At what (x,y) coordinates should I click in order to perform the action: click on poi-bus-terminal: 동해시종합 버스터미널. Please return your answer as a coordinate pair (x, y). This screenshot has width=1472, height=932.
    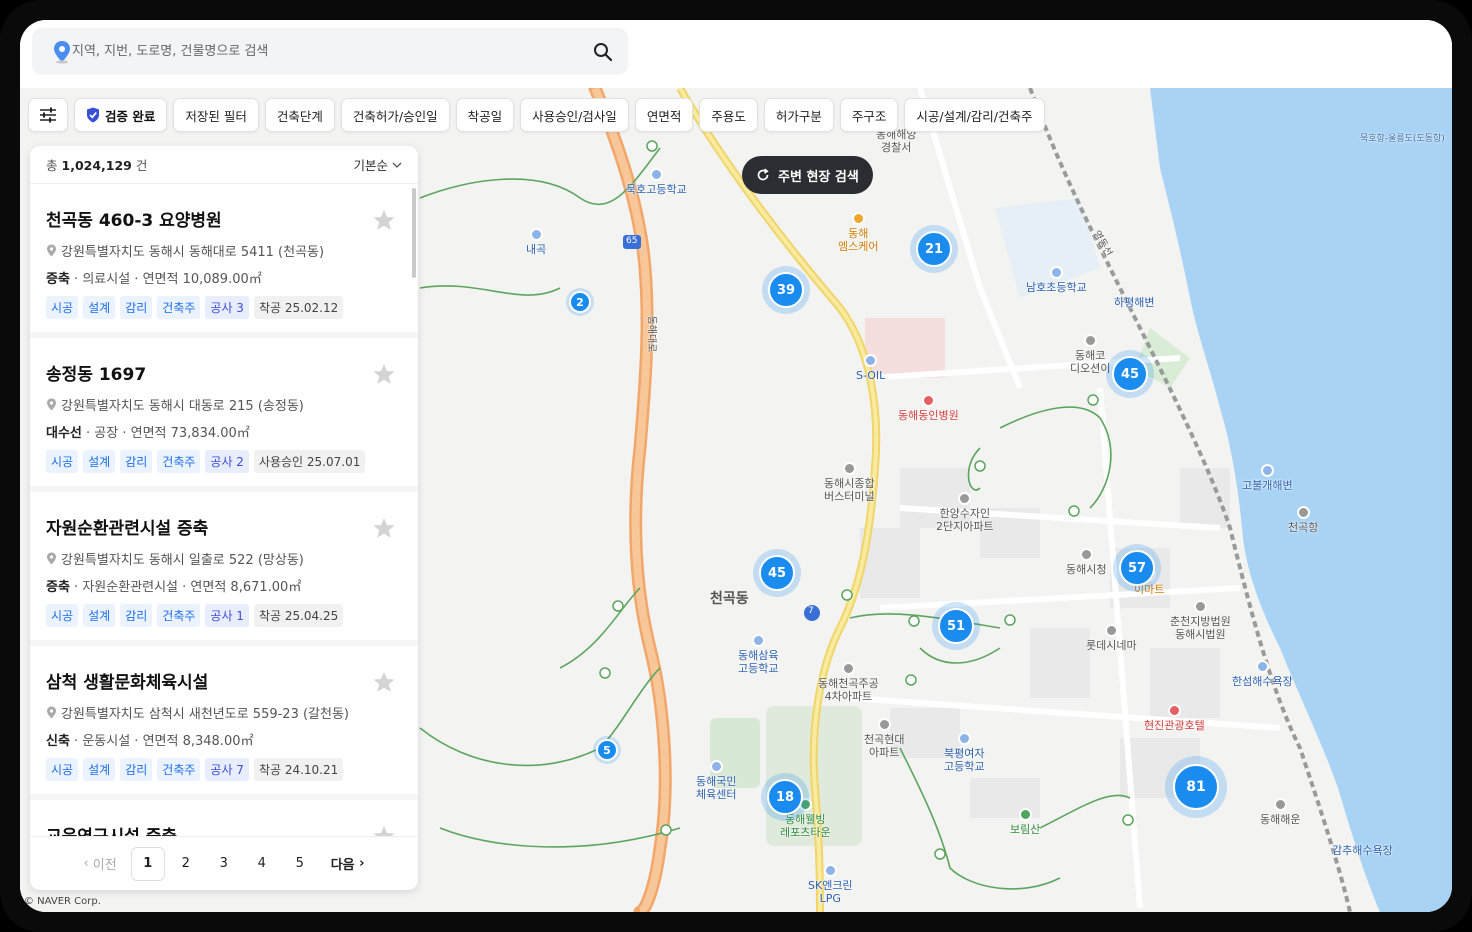
    Looking at the image, I should click on (849, 482).